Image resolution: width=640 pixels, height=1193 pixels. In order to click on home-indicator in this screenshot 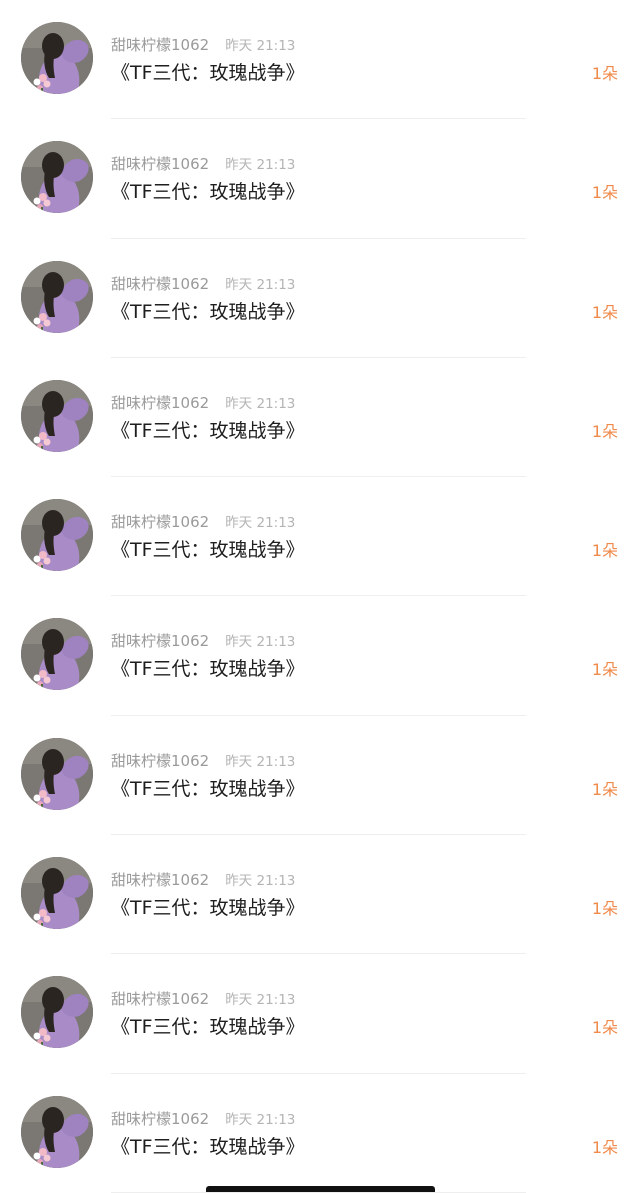, I will do `click(320, 1189)`.